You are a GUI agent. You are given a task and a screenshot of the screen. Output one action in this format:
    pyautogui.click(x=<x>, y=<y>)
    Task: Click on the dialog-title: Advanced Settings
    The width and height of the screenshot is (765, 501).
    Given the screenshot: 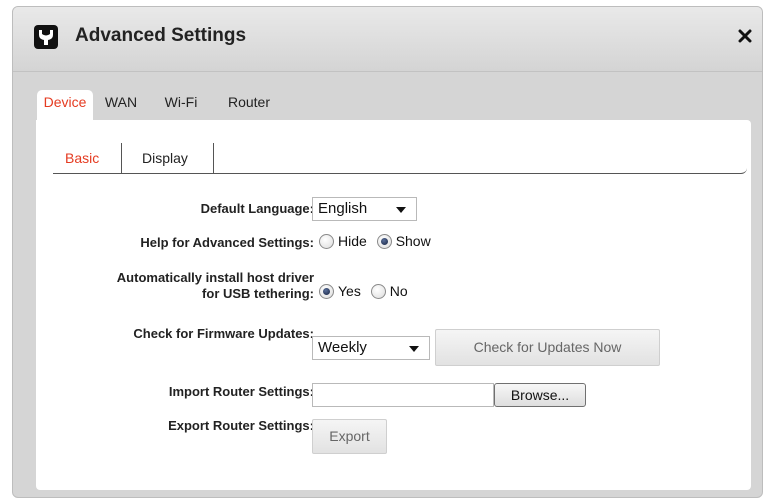 What is the action you would take?
    pyautogui.click(x=161, y=35)
    